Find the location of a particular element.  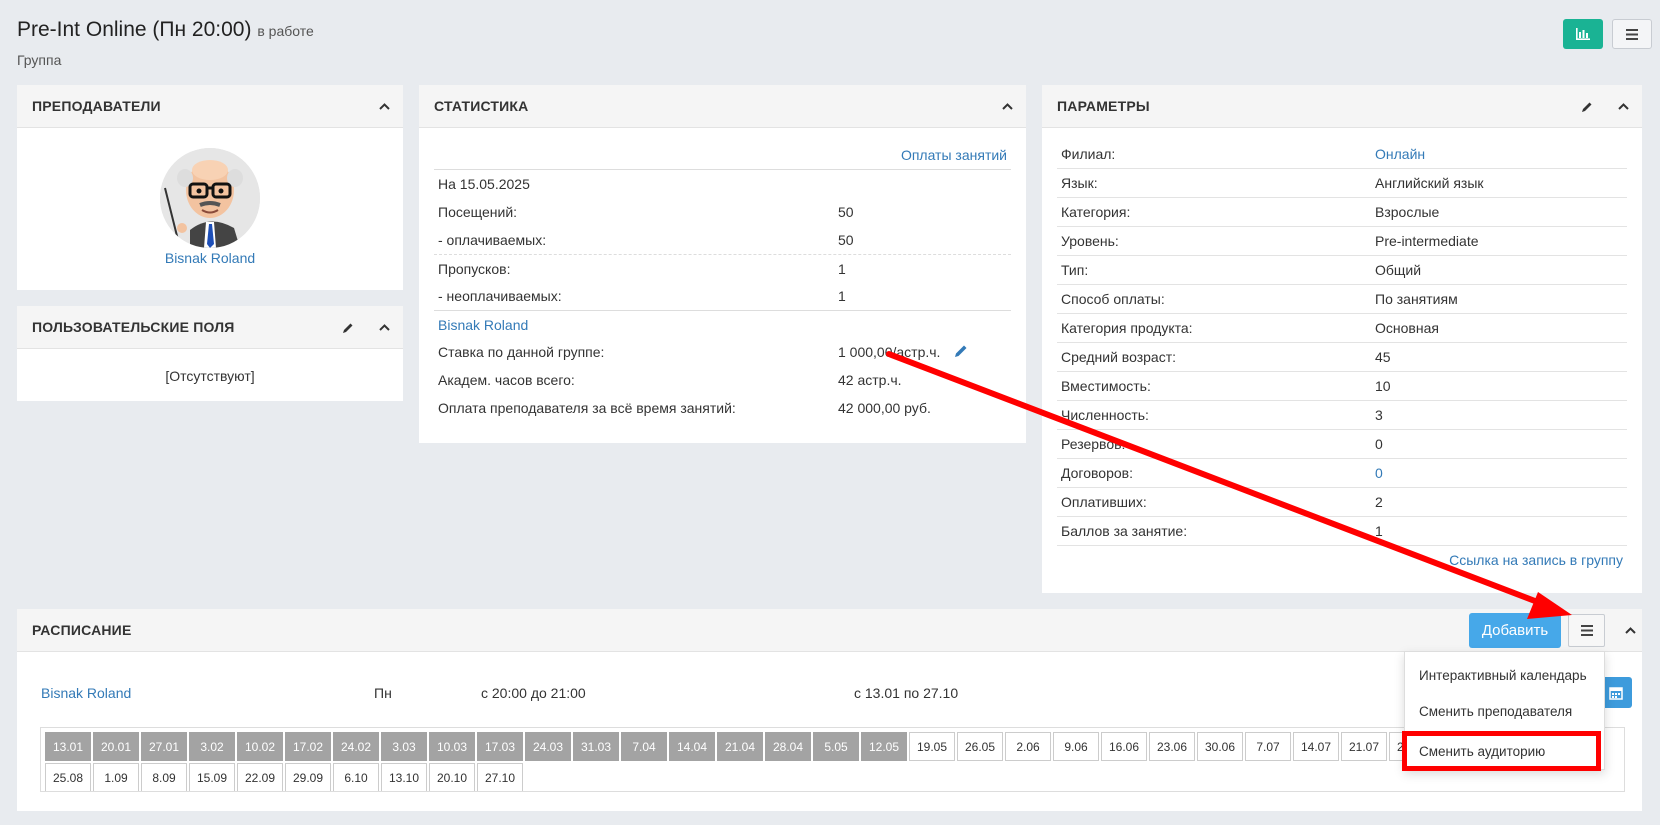

param-value: Основная is located at coordinates (1407, 328).